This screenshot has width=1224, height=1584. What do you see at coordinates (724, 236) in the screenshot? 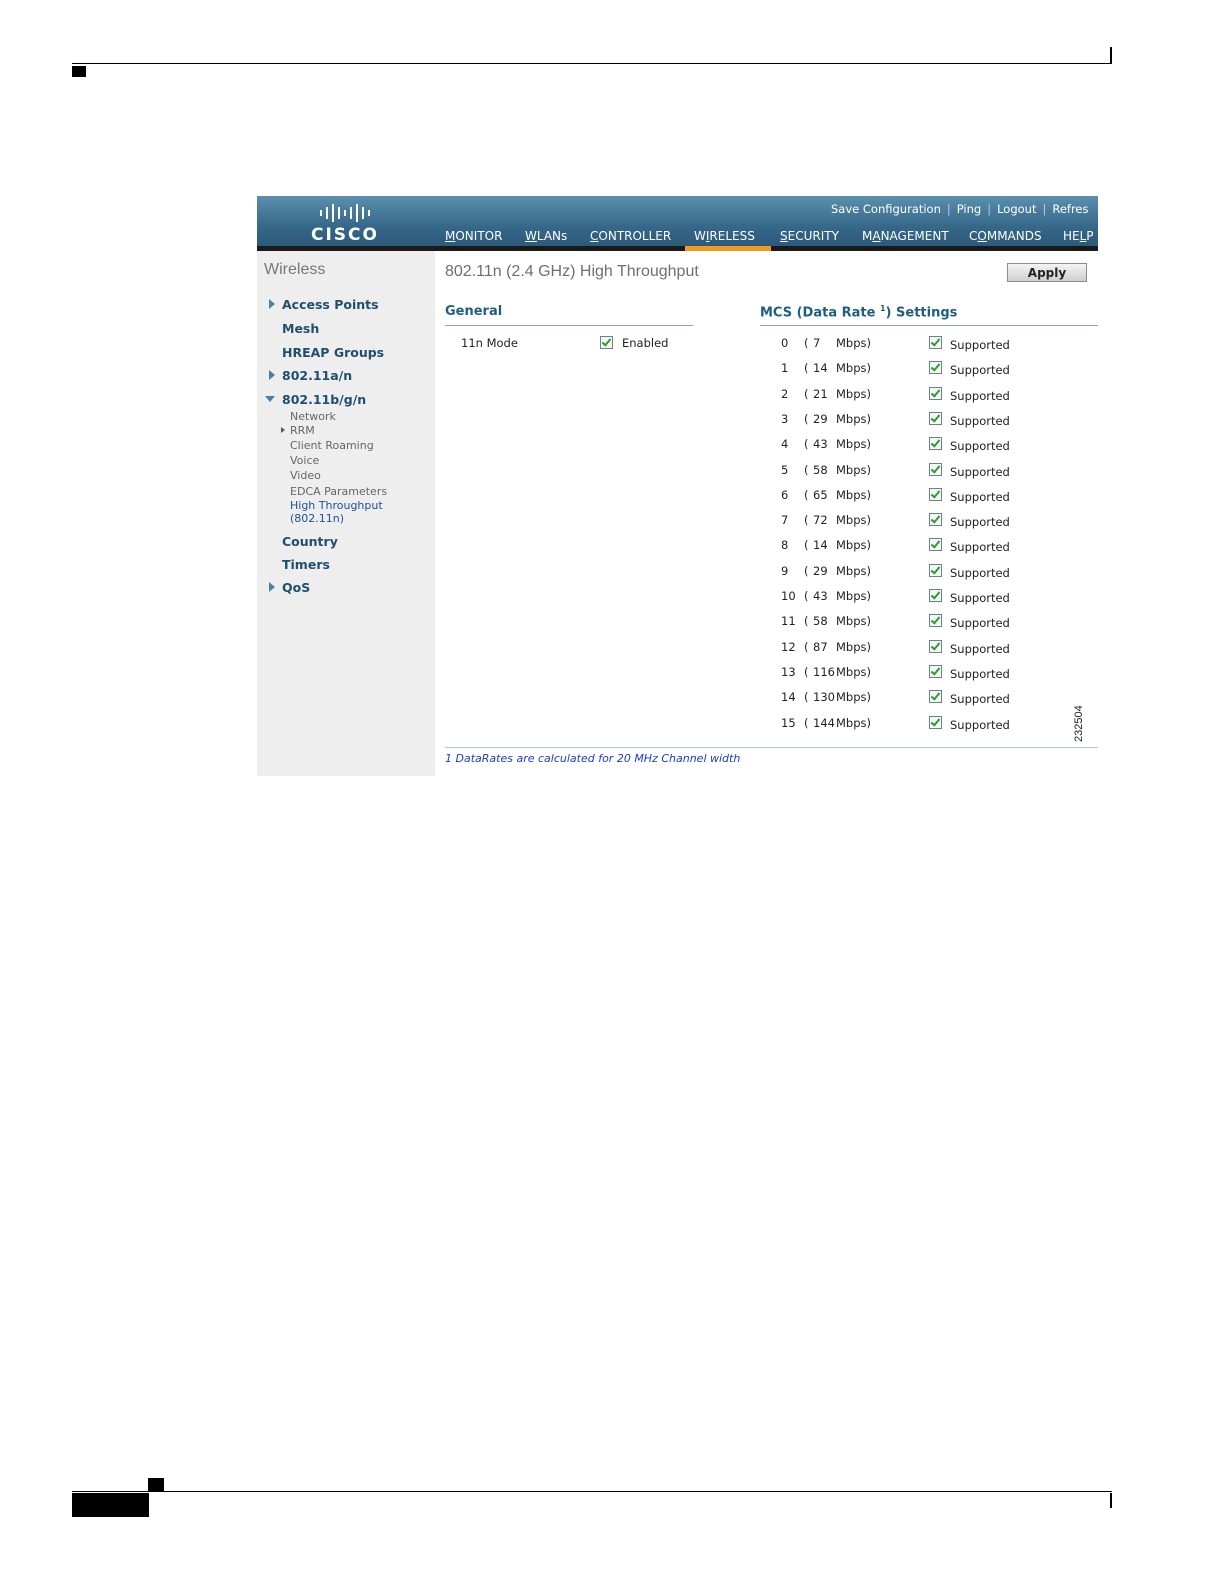
I see `nav-wireless: WIRELESS` at bounding box center [724, 236].